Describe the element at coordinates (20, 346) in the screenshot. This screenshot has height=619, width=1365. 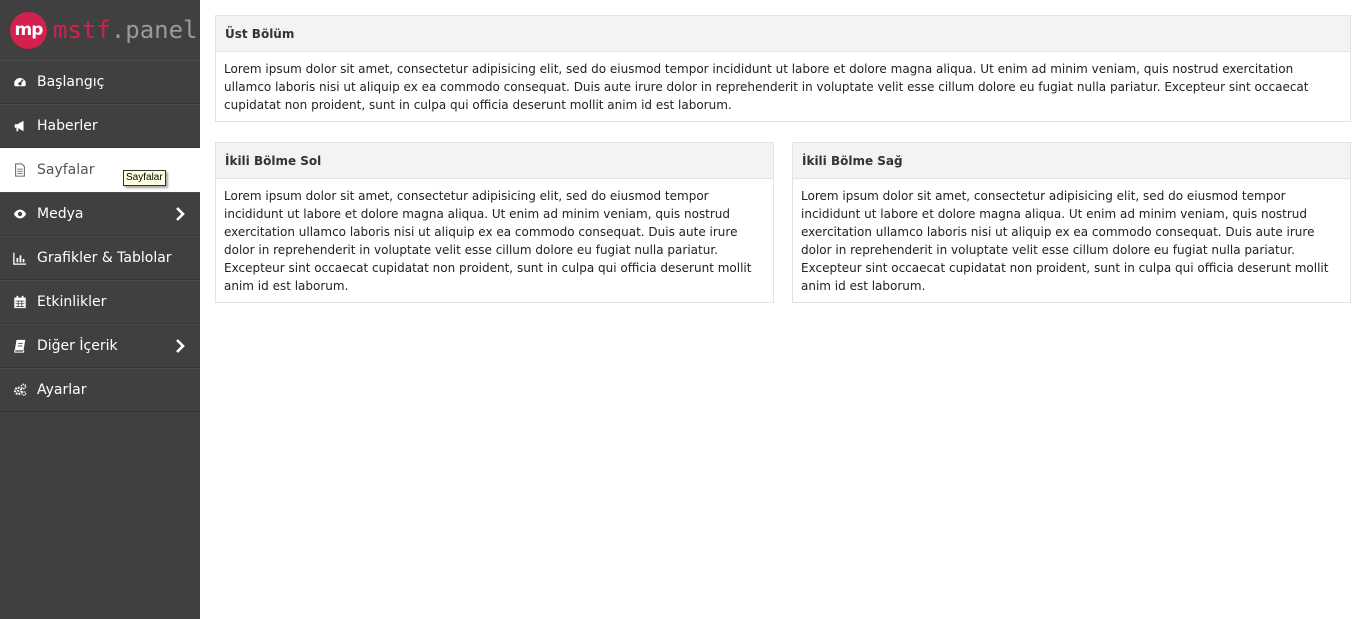
I see `book-icon` at that location.